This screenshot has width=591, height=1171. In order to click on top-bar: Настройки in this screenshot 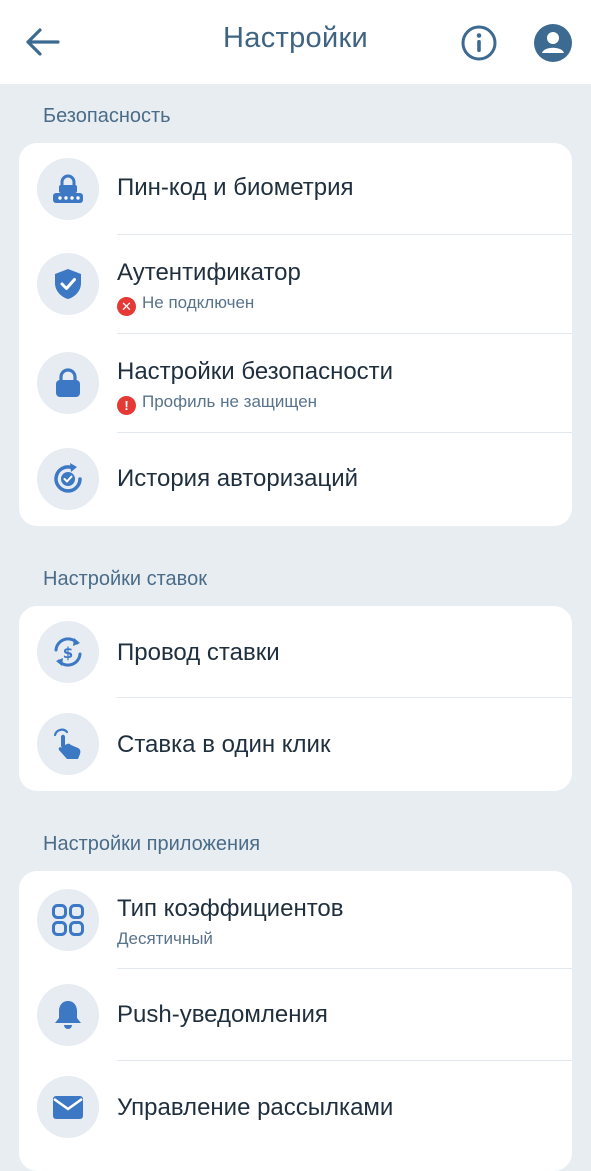, I will do `click(295, 42)`.